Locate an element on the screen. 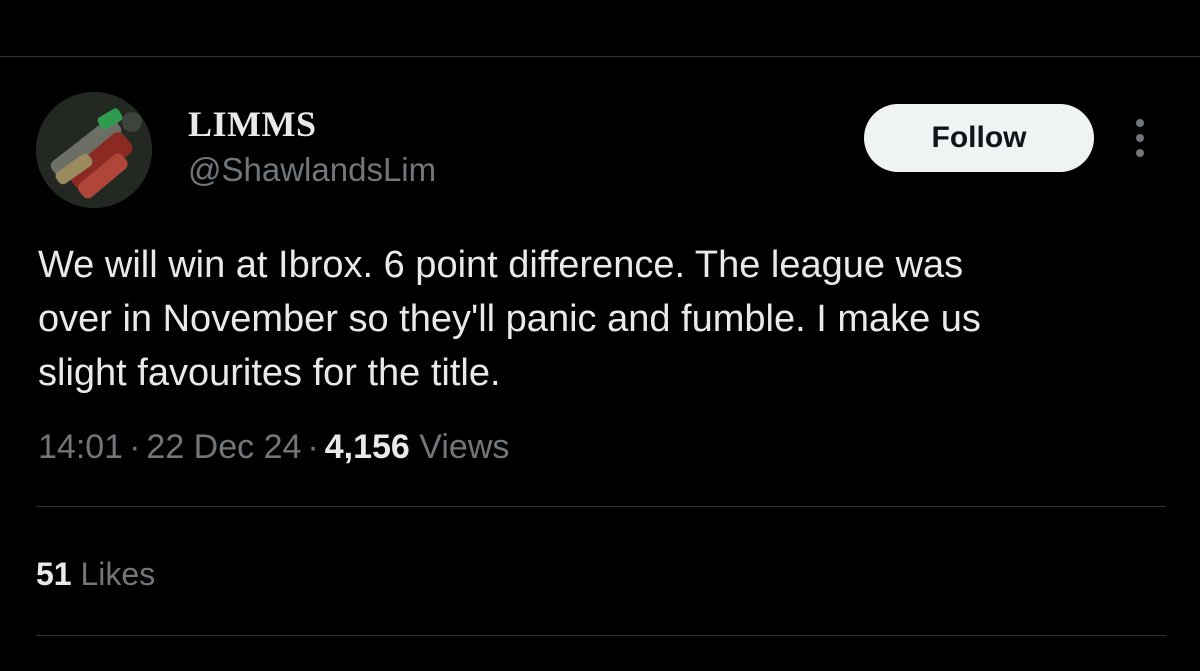 The height and width of the screenshot is (671, 1200). tweet-text-line: slight favourites for the title. is located at coordinates (269, 373).